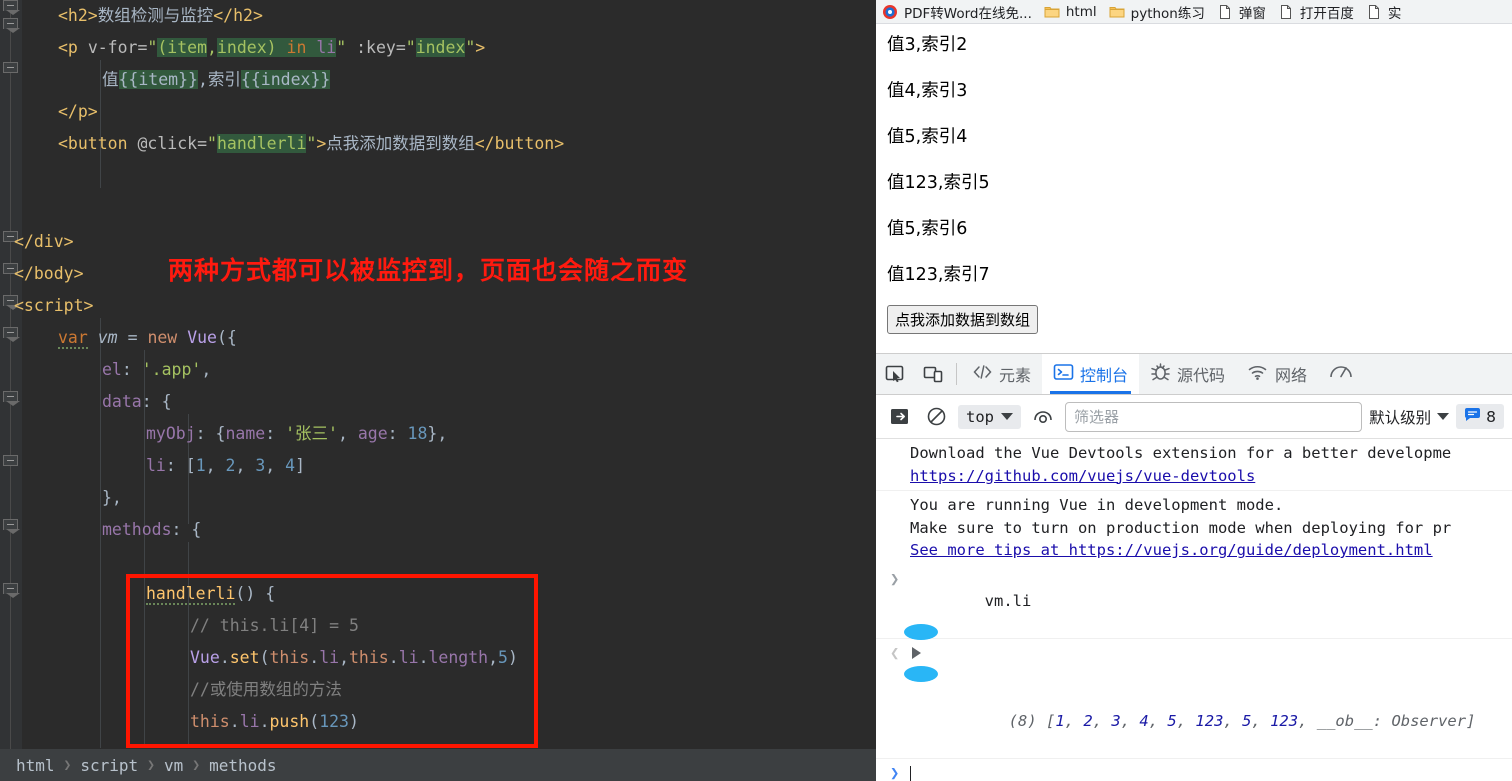  I want to click on expand-triangle-icon, so click(916, 653).